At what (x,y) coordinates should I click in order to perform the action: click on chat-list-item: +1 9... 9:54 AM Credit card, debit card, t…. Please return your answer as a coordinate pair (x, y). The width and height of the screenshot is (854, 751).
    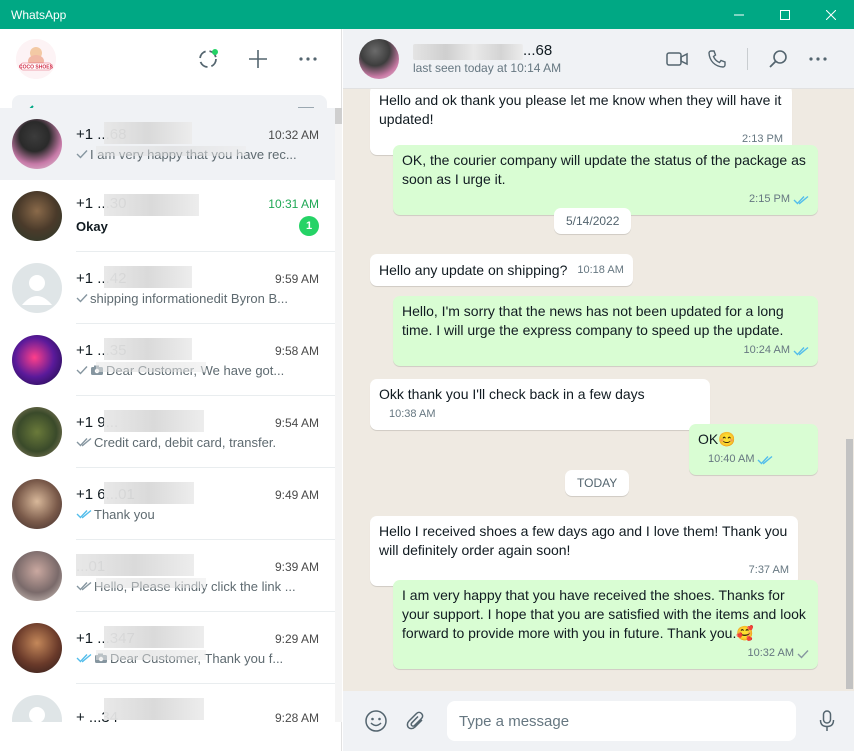
    Looking at the image, I should click on (167, 432).